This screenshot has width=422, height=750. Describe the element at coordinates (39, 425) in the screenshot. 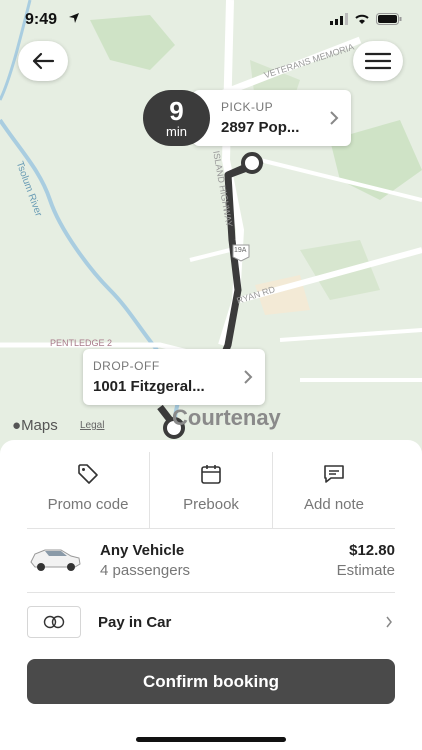

I see `maps-label: Maps` at that location.